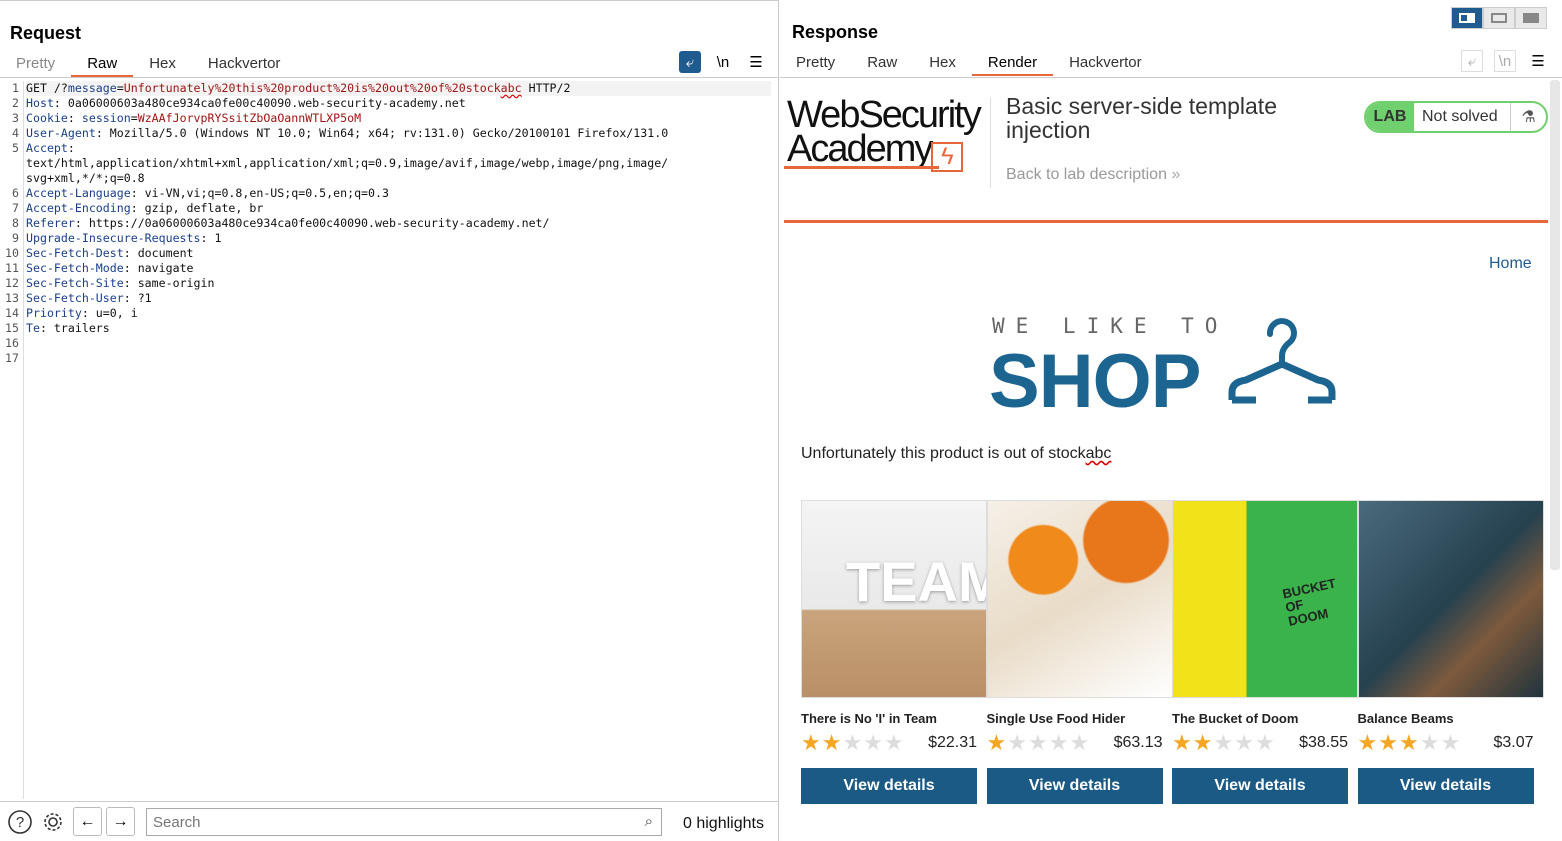  Describe the element at coordinates (12, 253) in the screenshot. I see `line-number: 10` at that location.